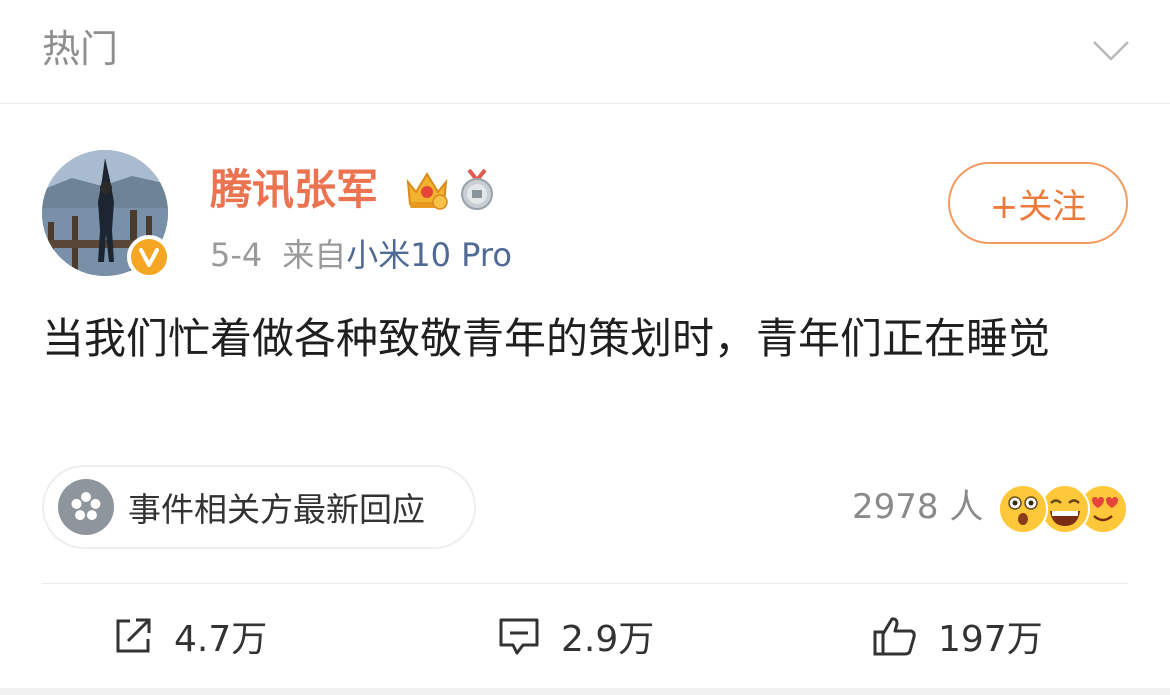  Describe the element at coordinates (236, 255) in the screenshot. I see `post-date: 5-4` at that location.